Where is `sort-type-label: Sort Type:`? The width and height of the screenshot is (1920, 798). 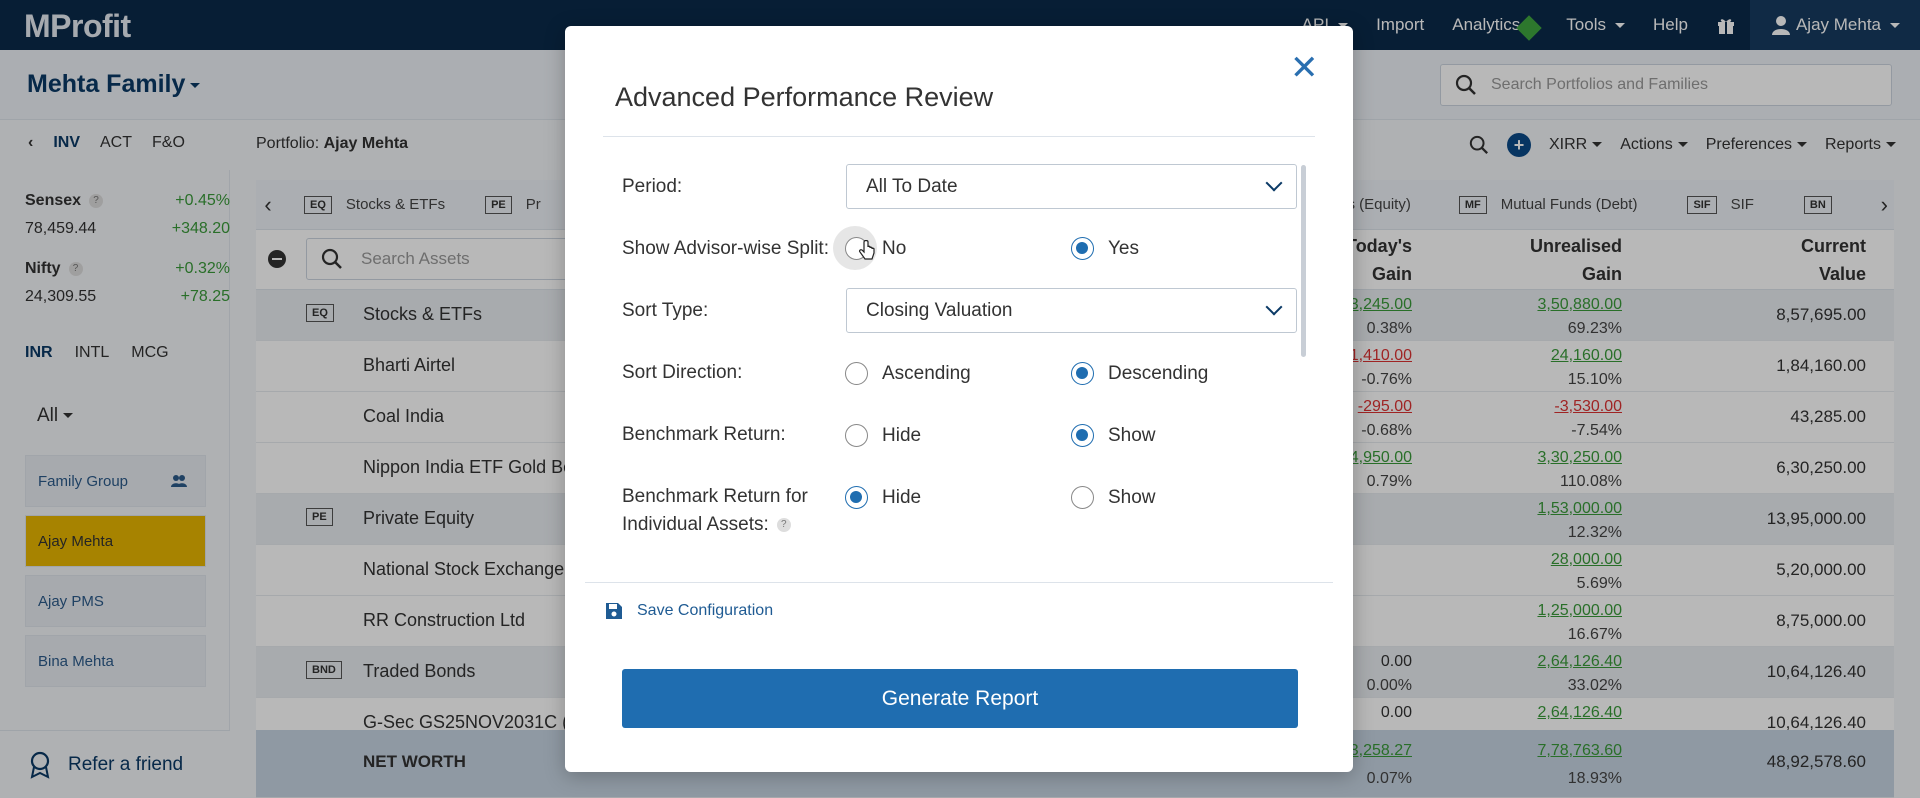 sort-type-label: Sort Type: is located at coordinates (665, 310).